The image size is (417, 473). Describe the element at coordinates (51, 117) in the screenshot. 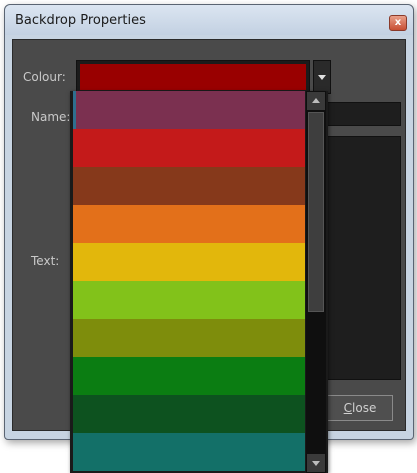

I see `name-label: Name:` at that location.